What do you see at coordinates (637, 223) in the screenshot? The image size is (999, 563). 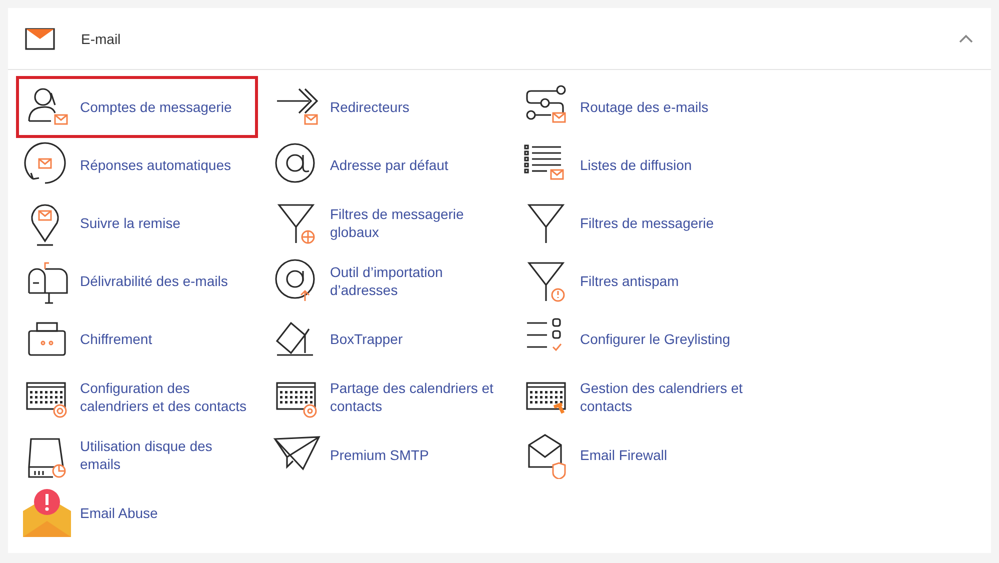 I see `menu-item: Filtres de messagerie` at bounding box center [637, 223].